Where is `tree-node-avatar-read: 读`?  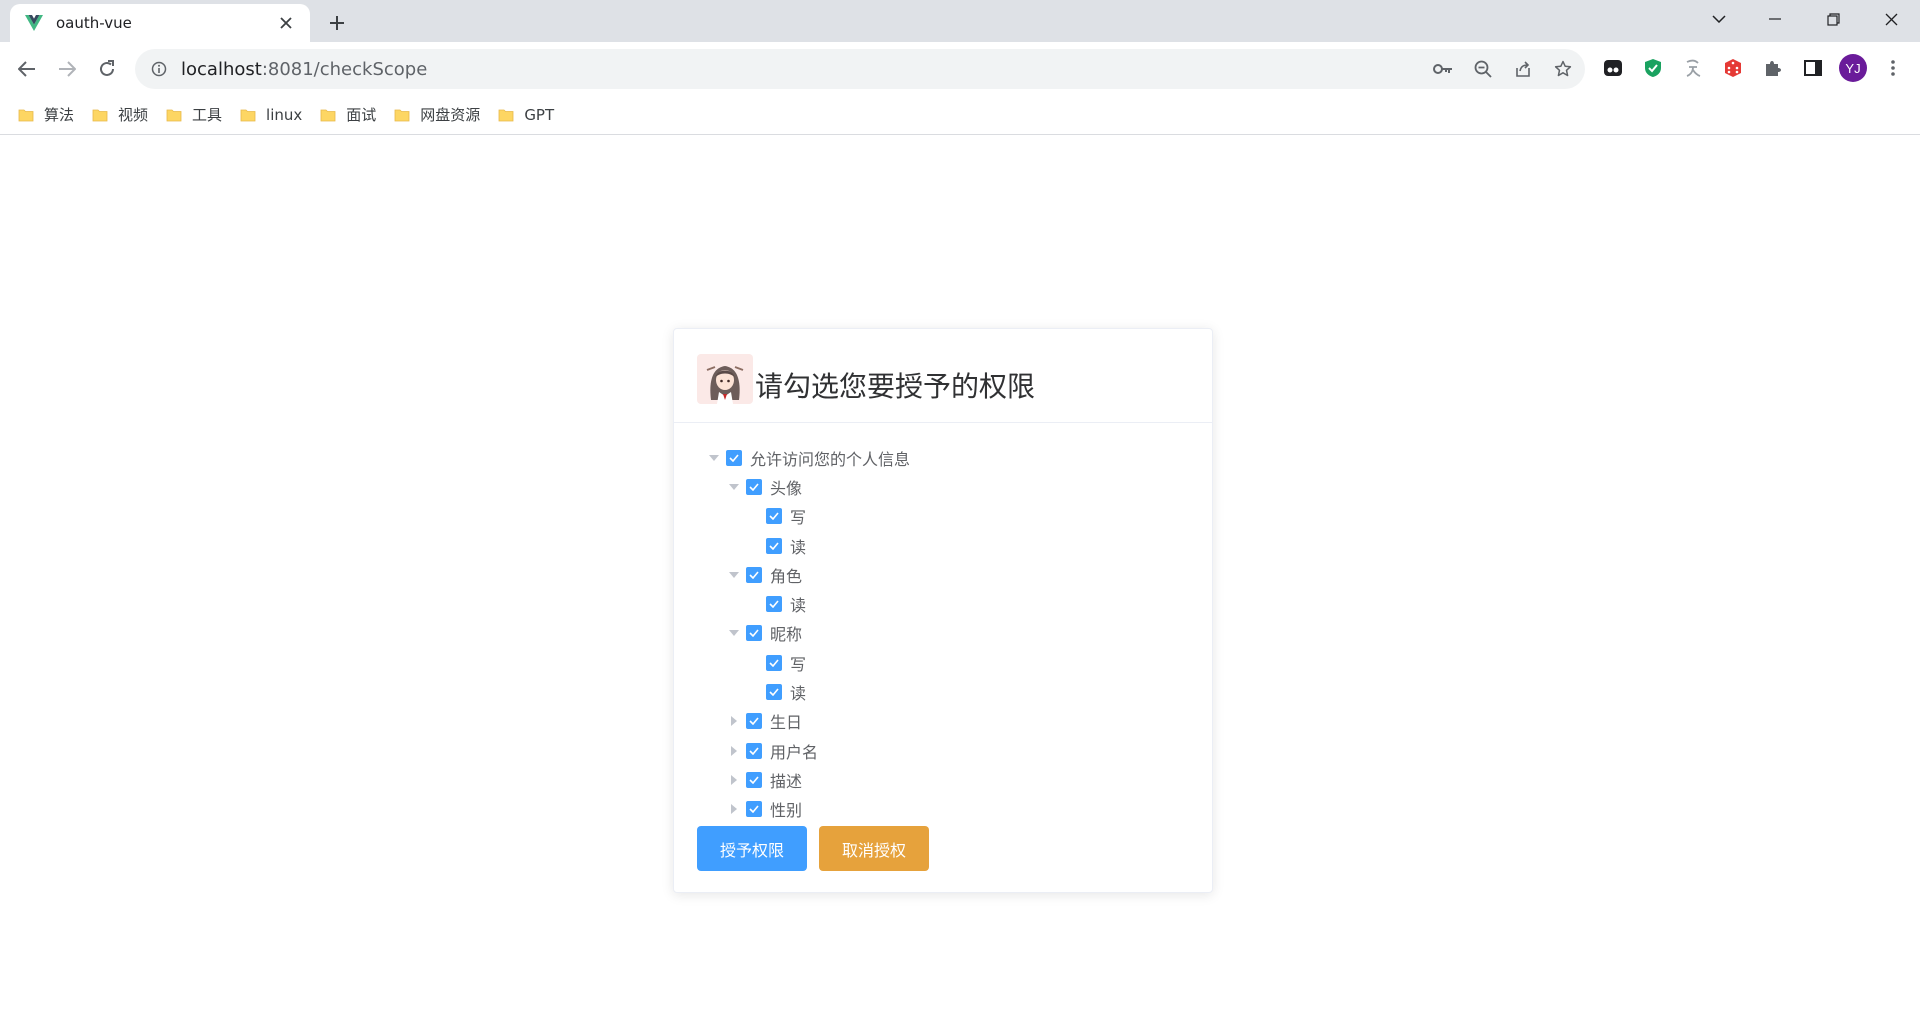
tree-node-avatar-read: 读 is located at coordinates (807, 545).